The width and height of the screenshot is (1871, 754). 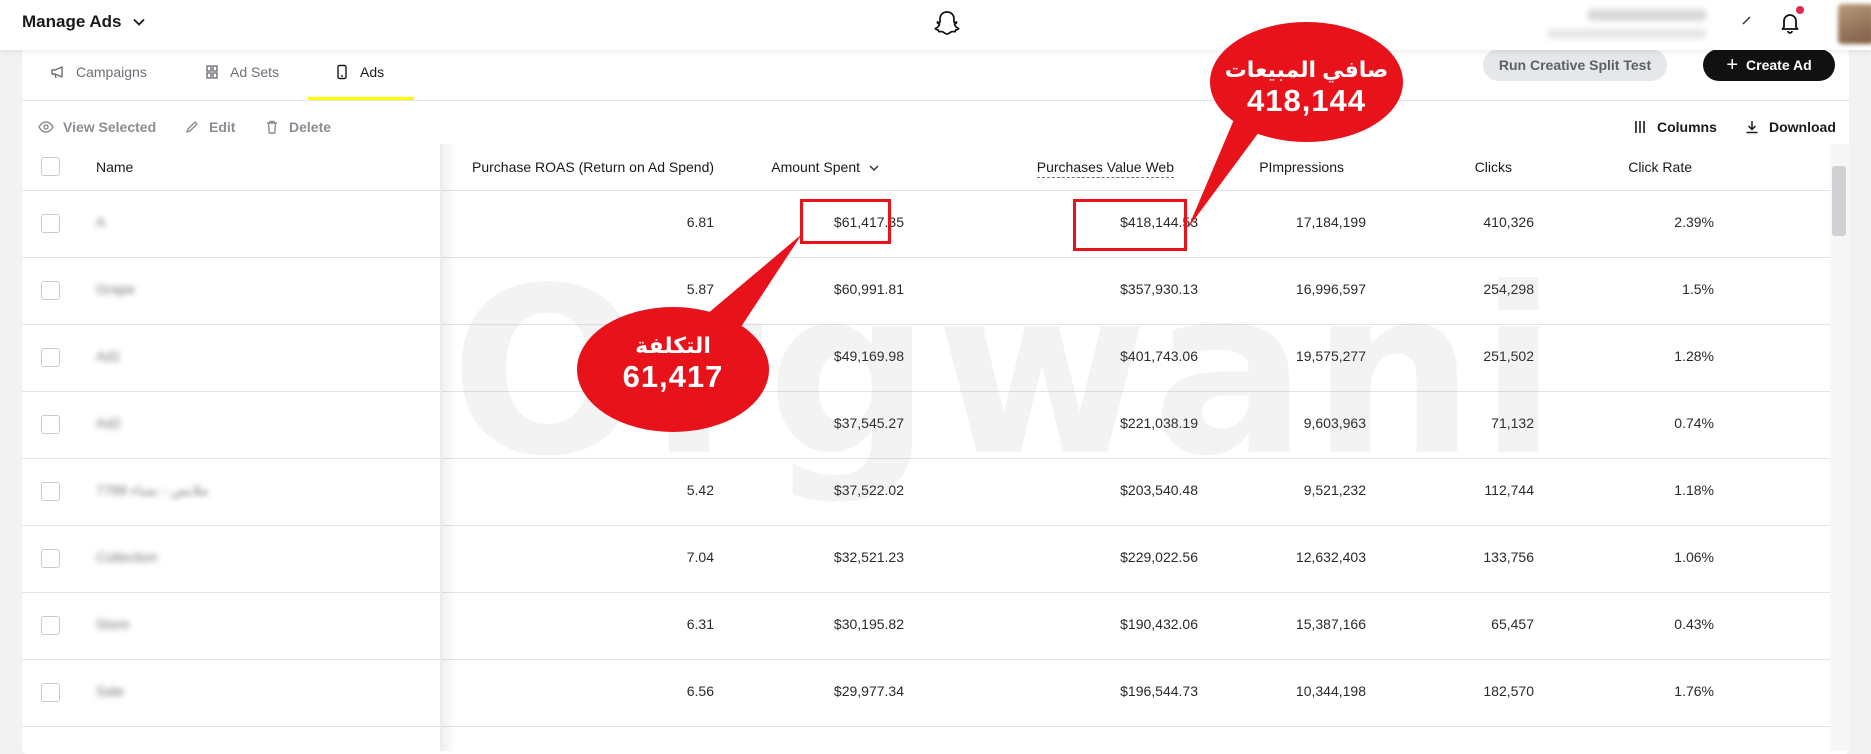 What do you see at coordinates (1854, 24) in the screenshot?
I see `avatar` at bounding box center [1854, 24].